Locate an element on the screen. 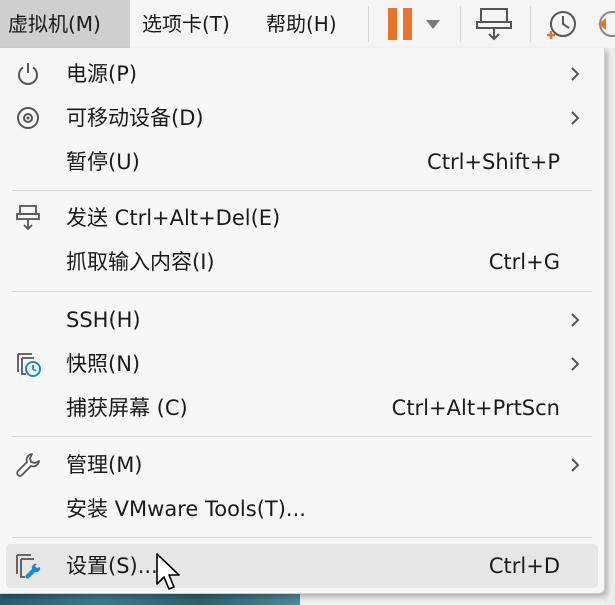 The width and height of the screenshot is (615, 605). menu-item-grab-input: 抓取输入内容(I) Ctrl+G is located at coordinates (302, 262).